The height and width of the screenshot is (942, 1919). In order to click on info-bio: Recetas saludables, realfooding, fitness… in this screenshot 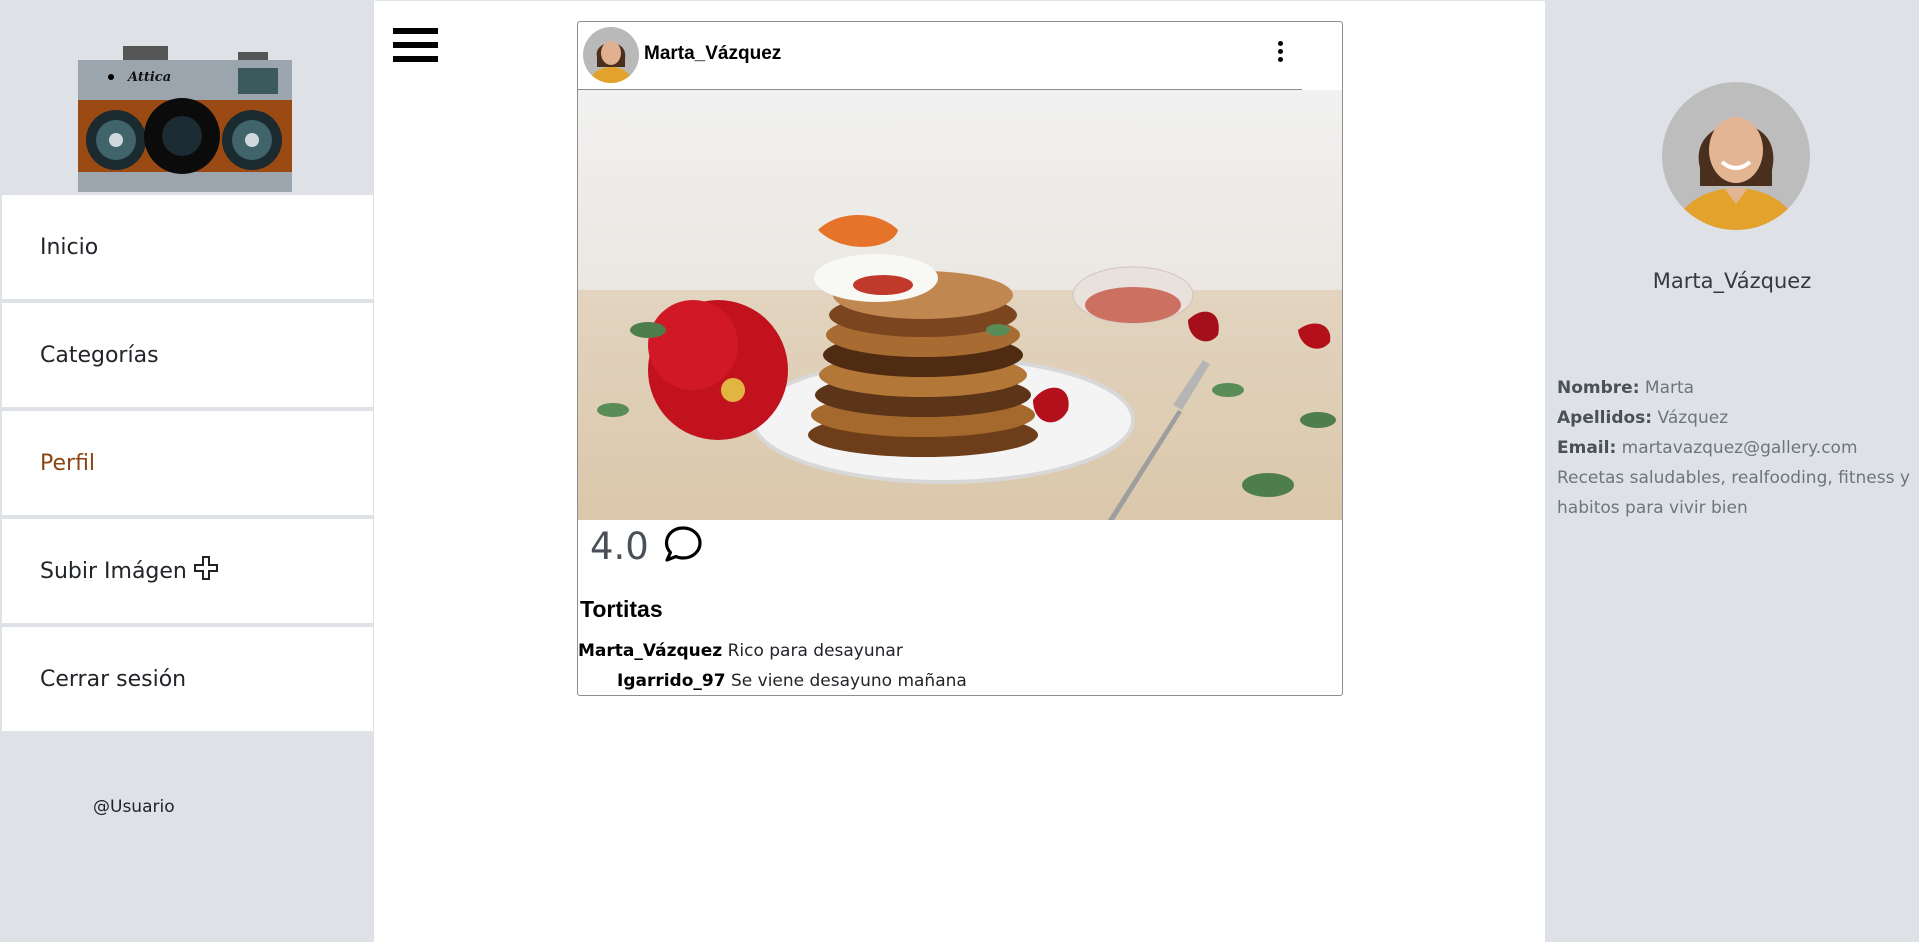, I will do `click(1733, 493)`.